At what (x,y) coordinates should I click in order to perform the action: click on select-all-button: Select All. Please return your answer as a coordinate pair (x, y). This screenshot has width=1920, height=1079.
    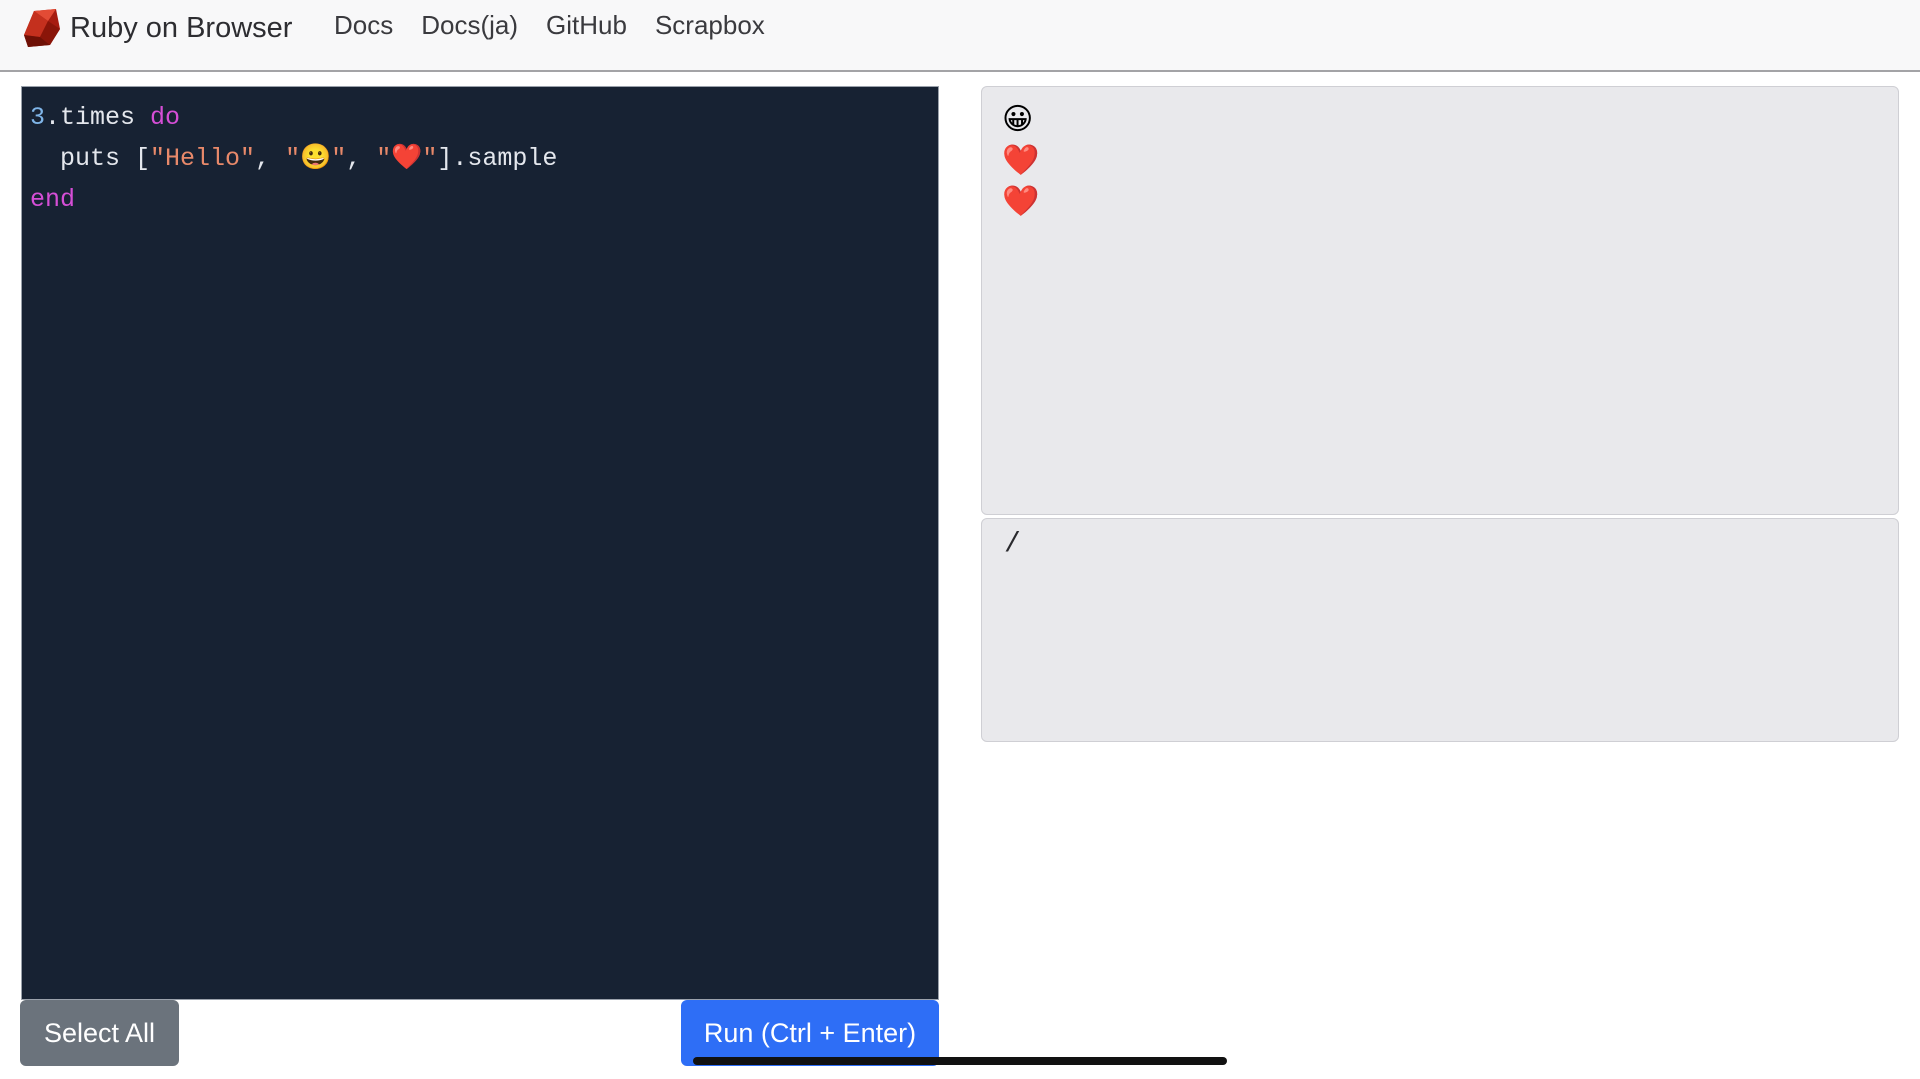
    Looking at the image, I should click on (99, 1033).